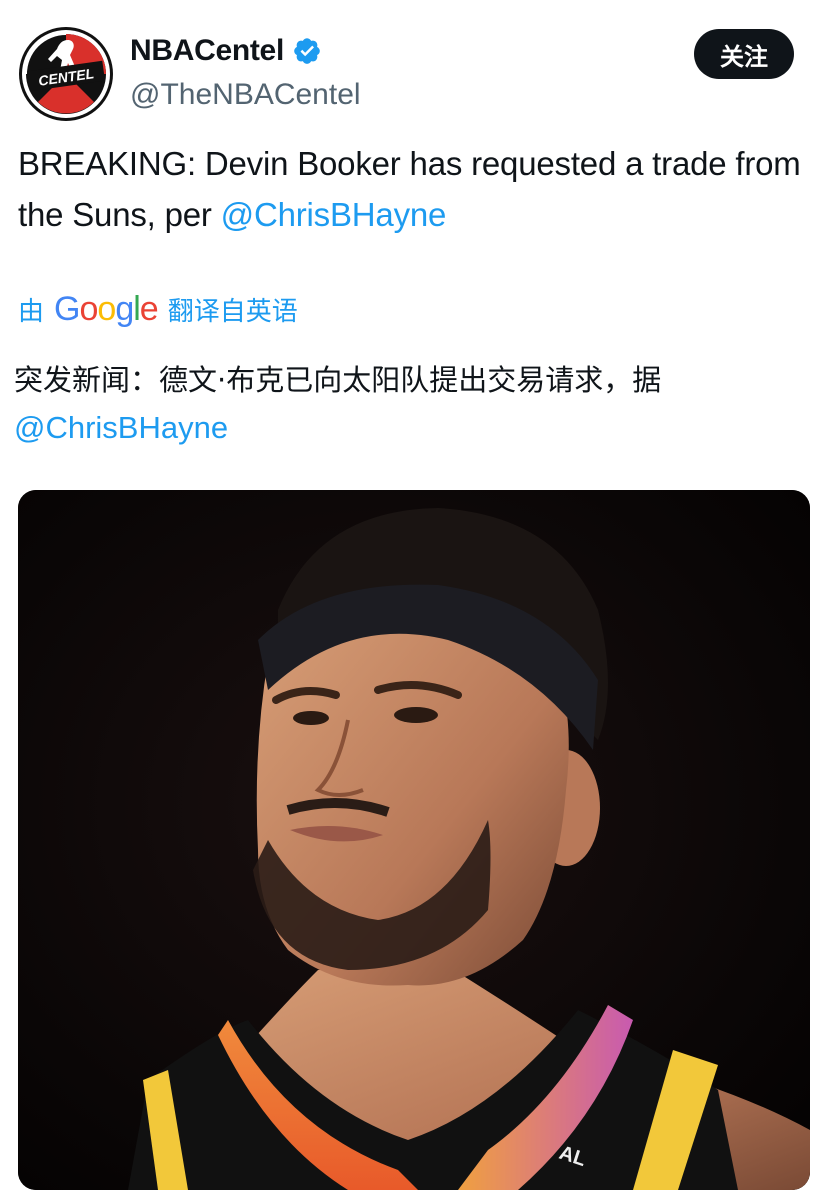 This screenshot has height=1190, width=828. I want to click on translated-text: 突发新闻：德文·布克已向太阳队提出交易请求，据 @ChrisBHayne, so click(414, 404).